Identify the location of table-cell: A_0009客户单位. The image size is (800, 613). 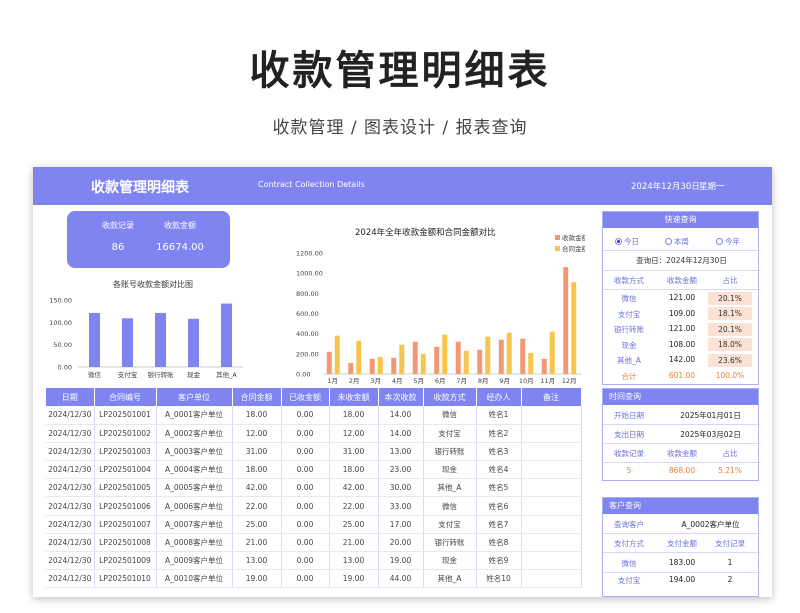
(194, 561).